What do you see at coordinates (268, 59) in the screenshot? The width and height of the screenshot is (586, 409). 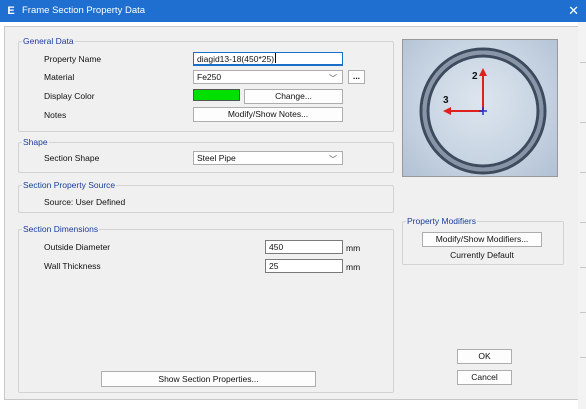 I see `property-name-input: diagid13-18(450*25)` at bounding box center [268, 59].